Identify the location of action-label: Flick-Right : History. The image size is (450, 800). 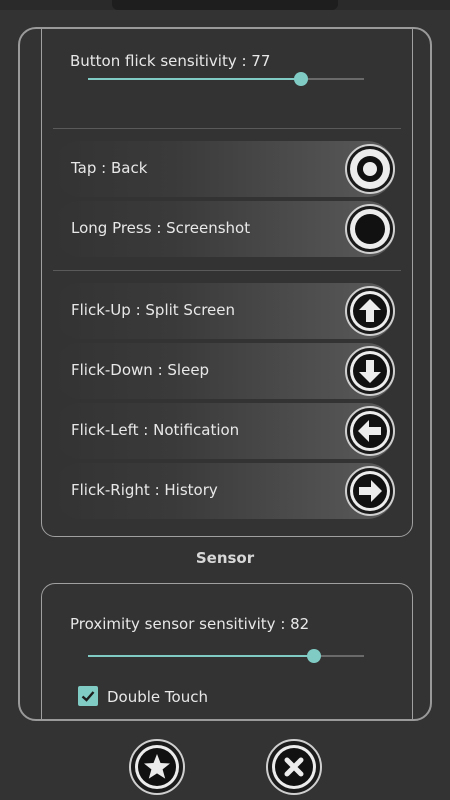
(144, 490).